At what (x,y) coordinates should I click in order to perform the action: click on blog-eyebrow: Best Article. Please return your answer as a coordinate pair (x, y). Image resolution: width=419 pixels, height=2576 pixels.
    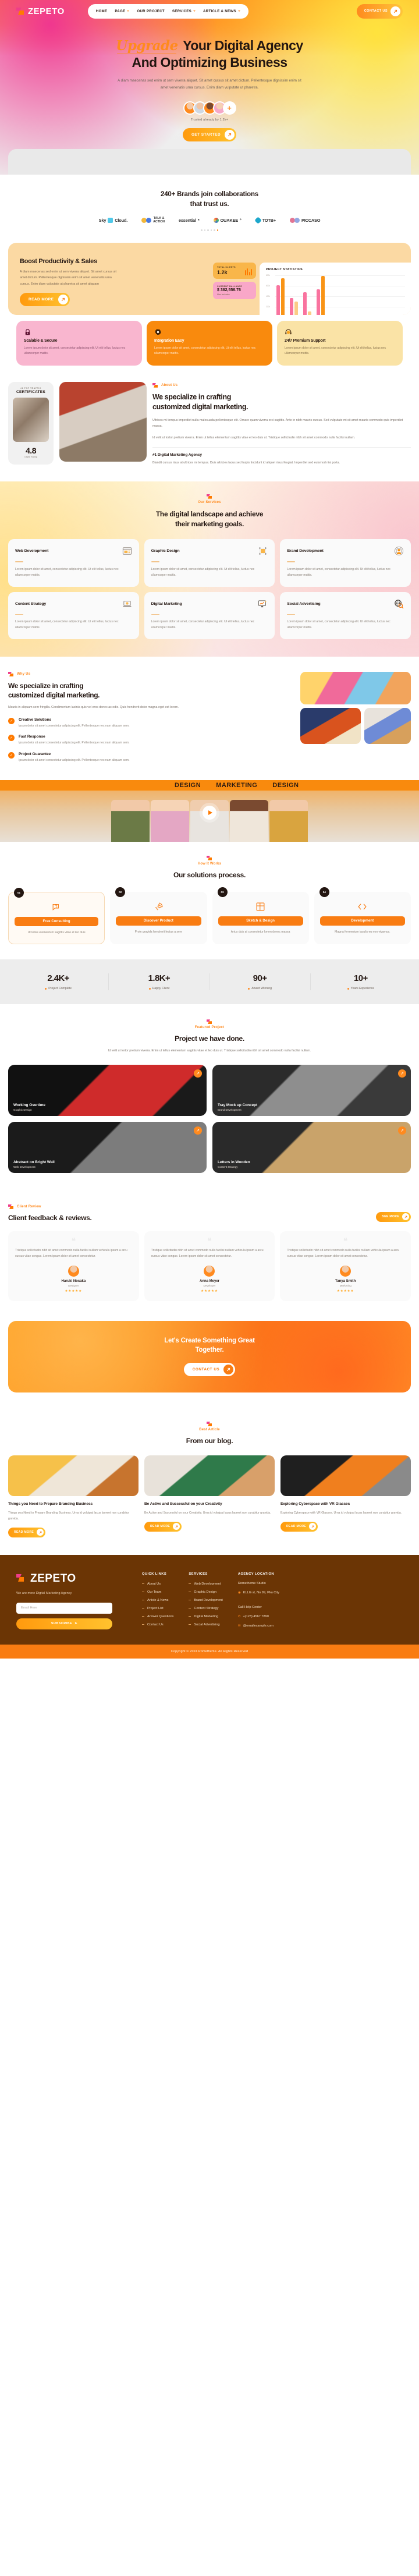
    Looking at the image, I should click on (210, 1426).